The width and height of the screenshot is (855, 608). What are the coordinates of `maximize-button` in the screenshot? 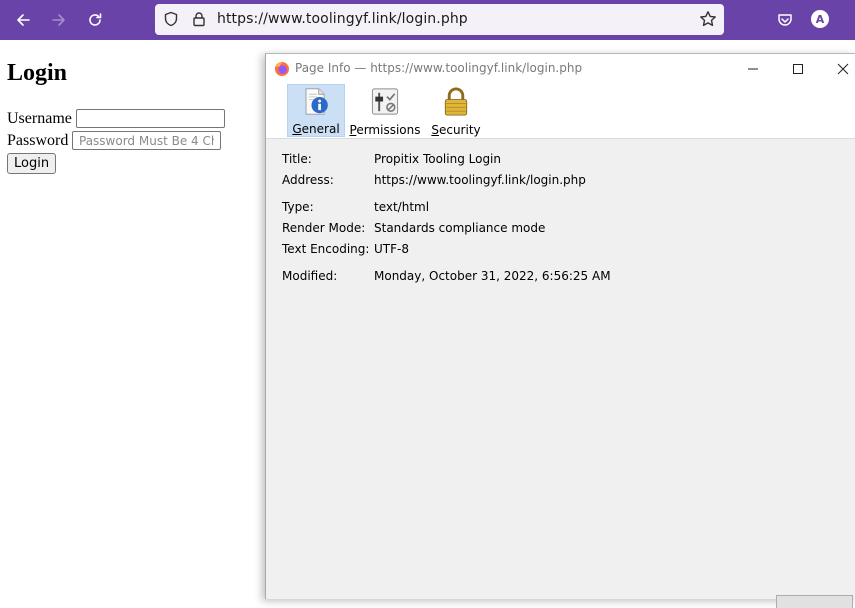 It's located at (798, 69).